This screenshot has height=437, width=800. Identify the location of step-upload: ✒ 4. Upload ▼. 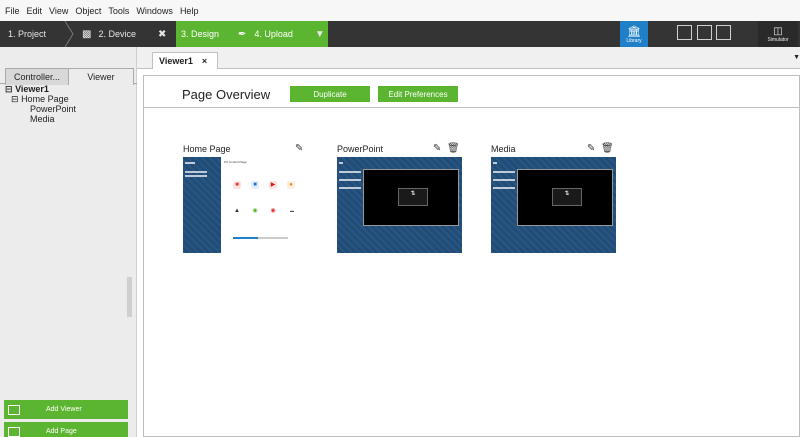
(281, 34).